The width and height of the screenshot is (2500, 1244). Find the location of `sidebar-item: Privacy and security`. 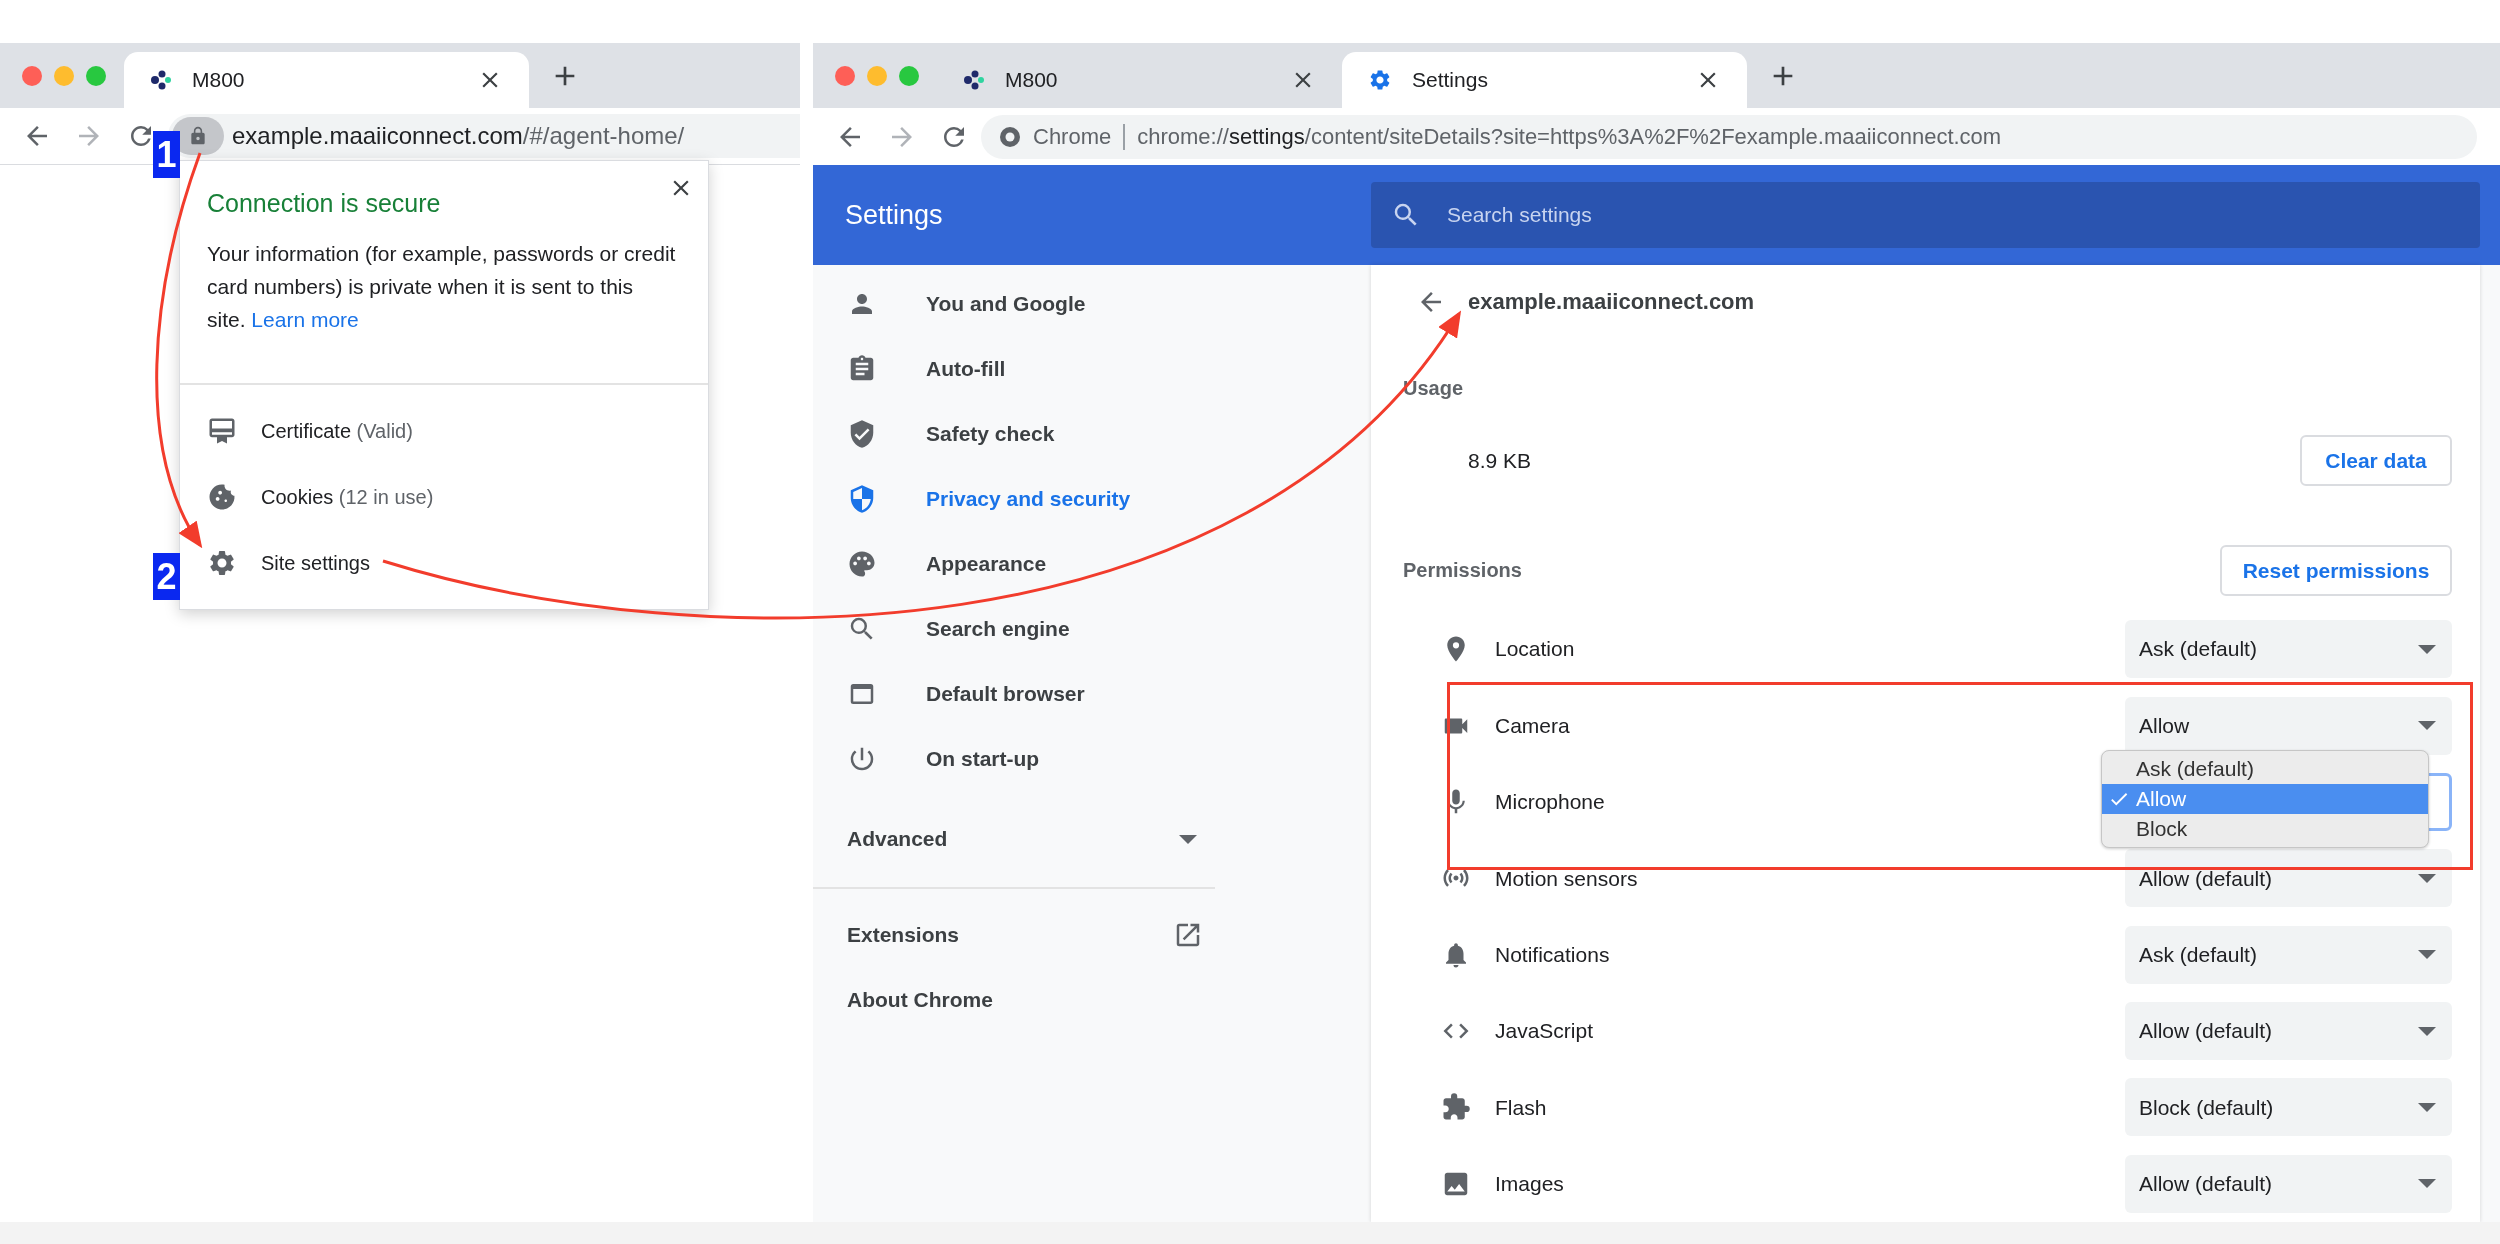

sidebar-item: Privacy and security is located at coordinates (1092, 498).